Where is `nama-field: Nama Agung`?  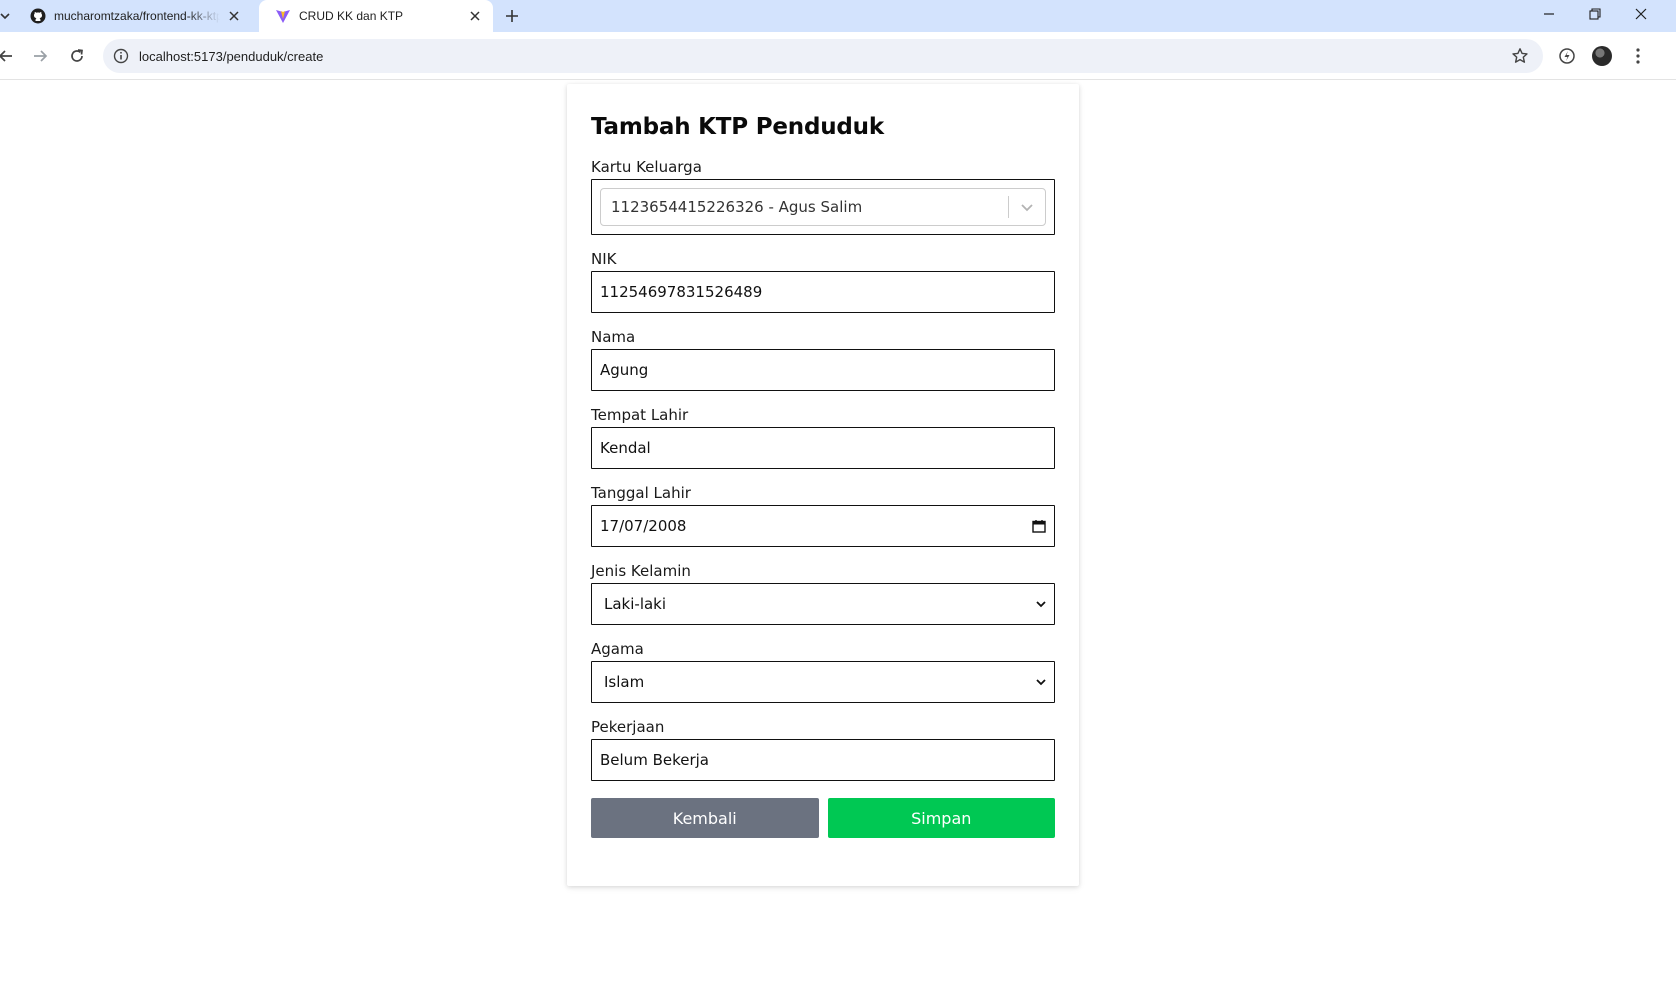
nama-field: Nama Agung is located at coordinates (823, 359).